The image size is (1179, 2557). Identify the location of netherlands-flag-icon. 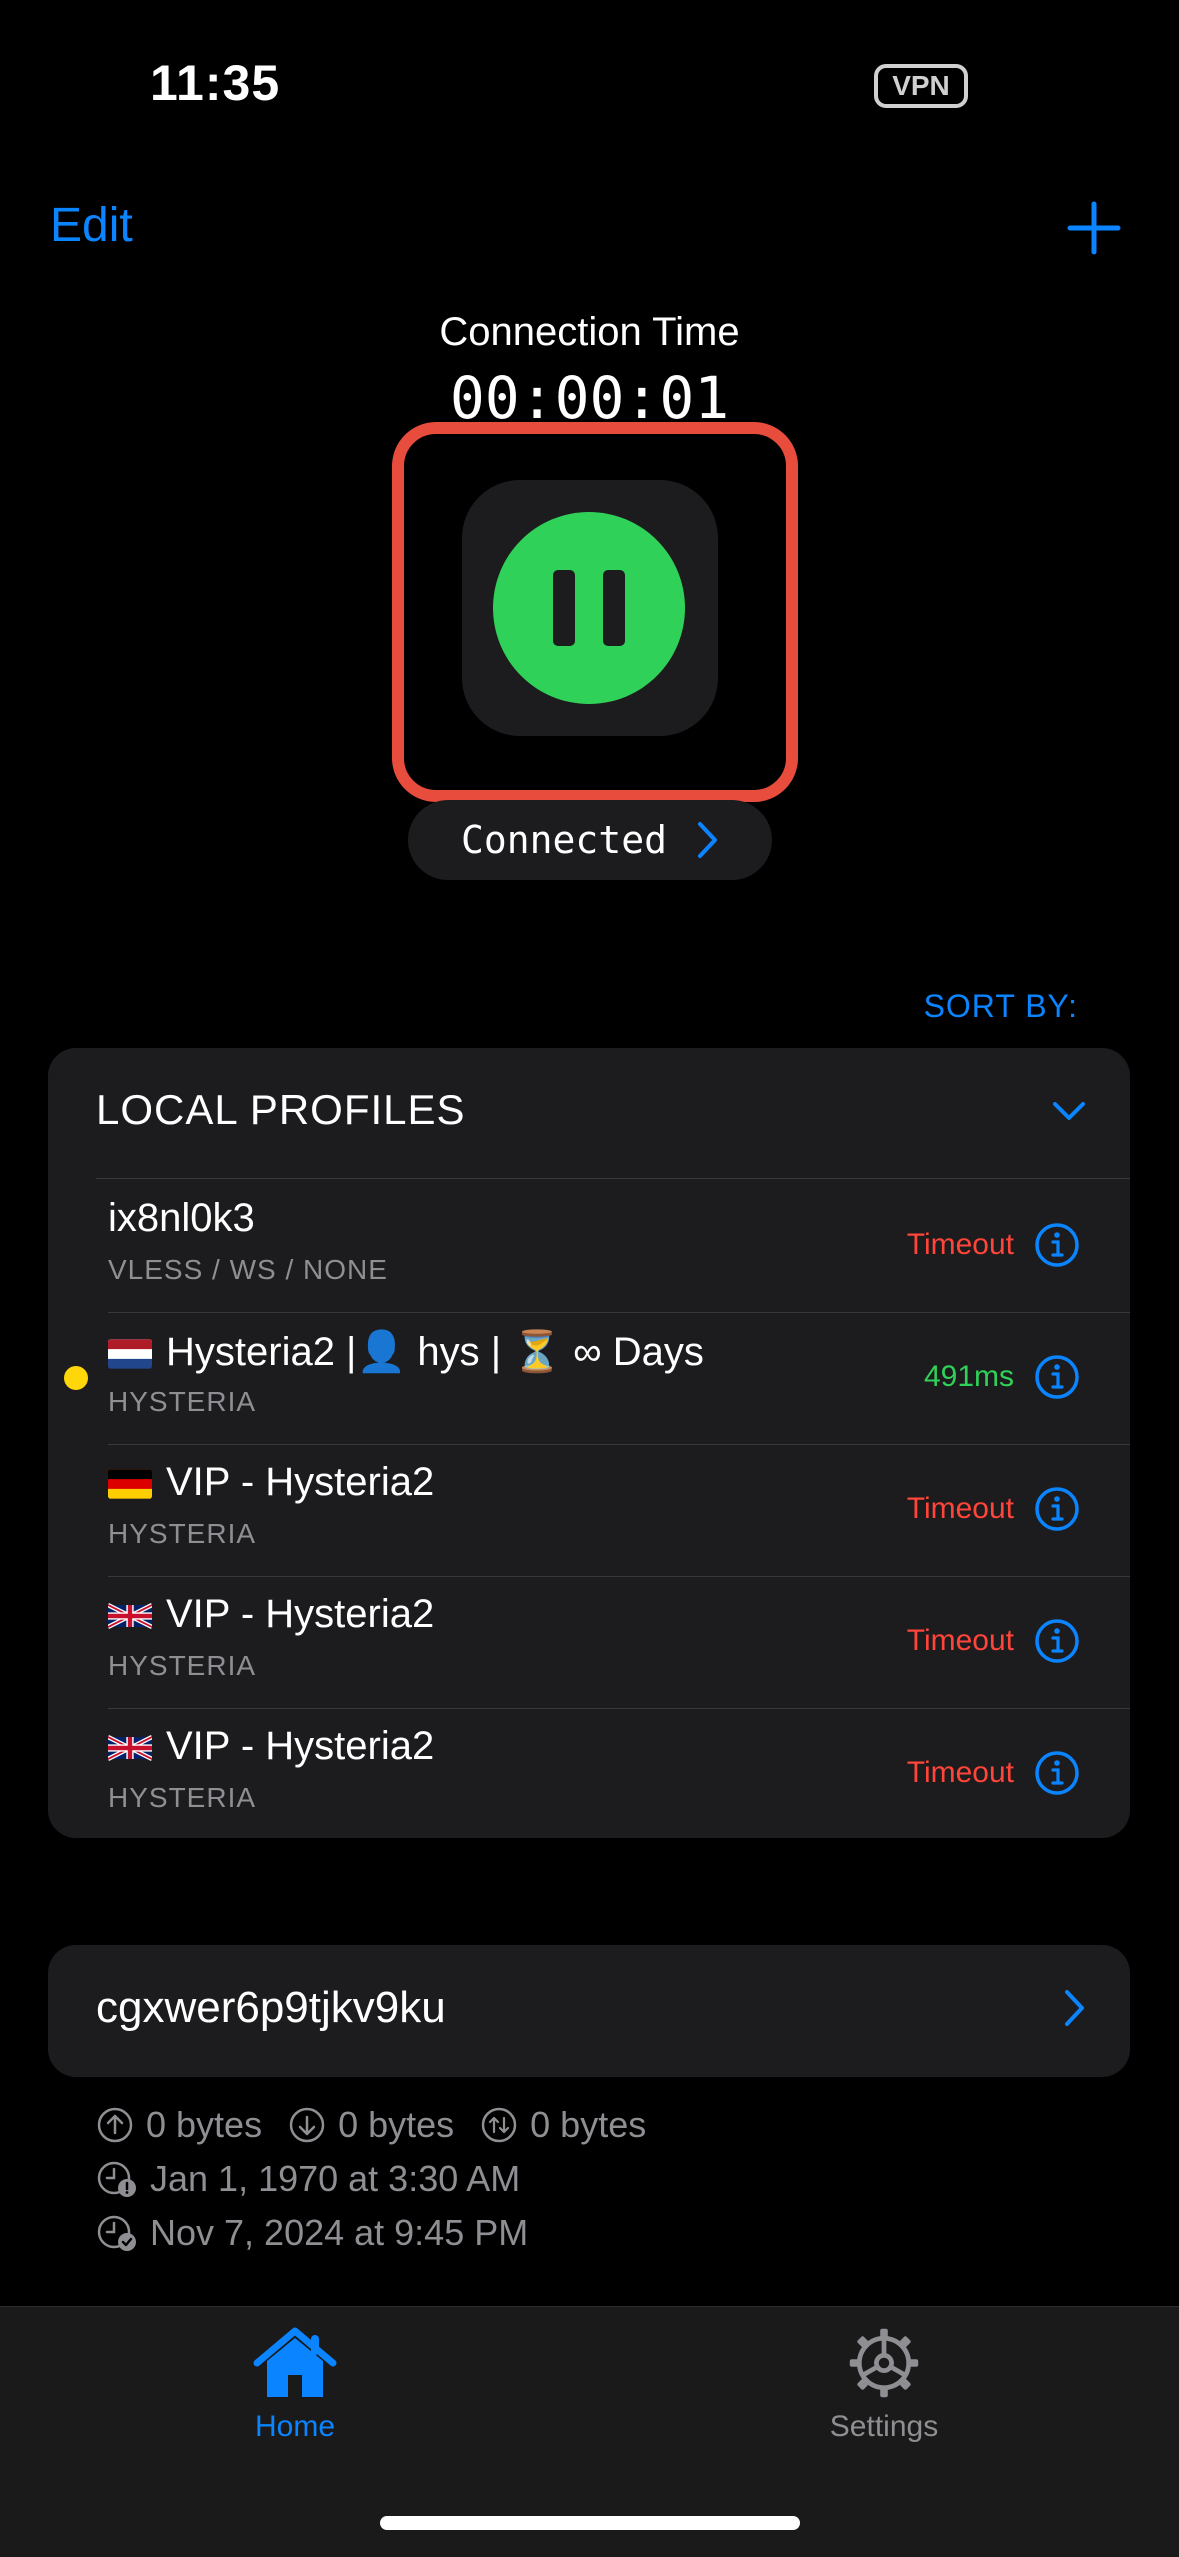
(130, 1354).